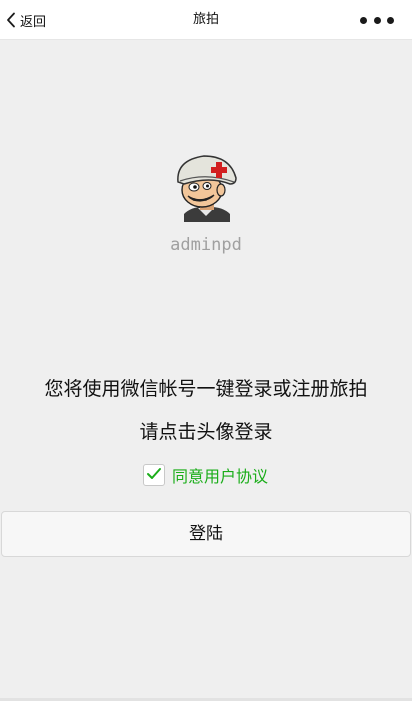  I want to click on more-button, so click(377, 20).